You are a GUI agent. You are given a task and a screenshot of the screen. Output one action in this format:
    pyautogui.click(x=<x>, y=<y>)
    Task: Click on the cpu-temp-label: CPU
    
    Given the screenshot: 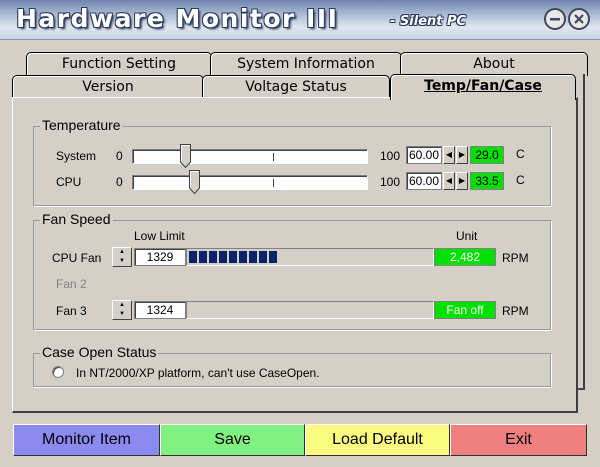 What is the action you would take?
    pyautogui.click(x=69, y=182)
    